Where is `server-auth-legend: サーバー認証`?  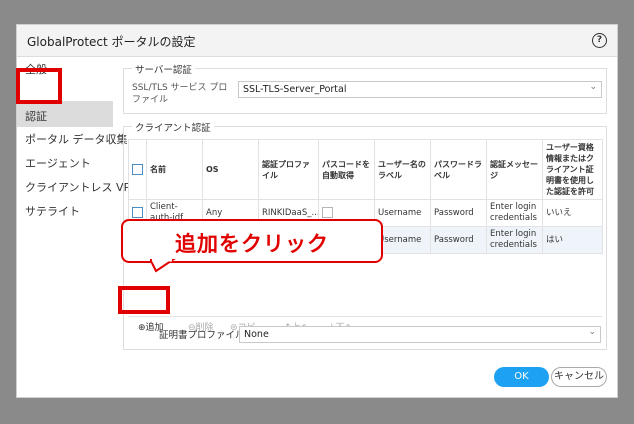
server-auth-legend: サーバー認証 is located at coordinates (163, 69).